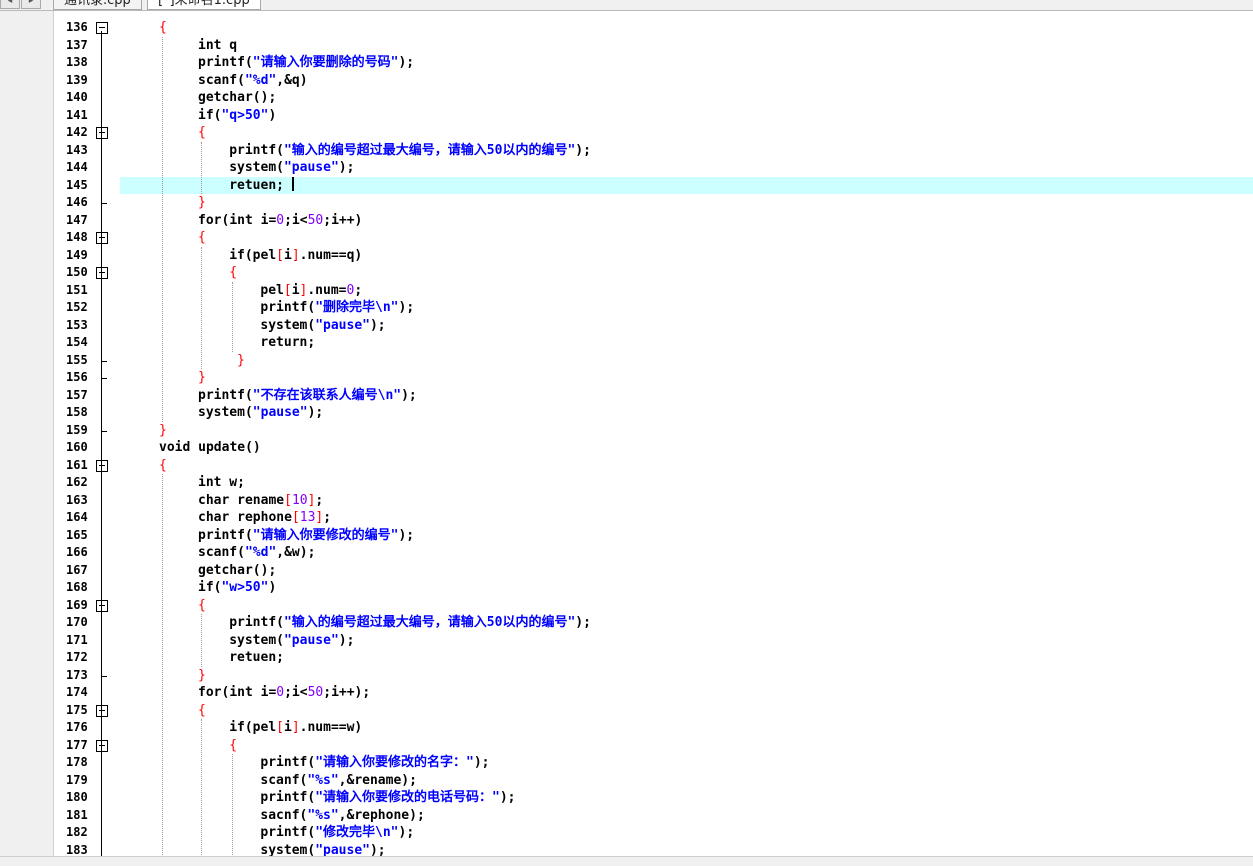  Describe the element at coordinates (77, 744) in the screenshot. I see `line-number: 177` at that location.